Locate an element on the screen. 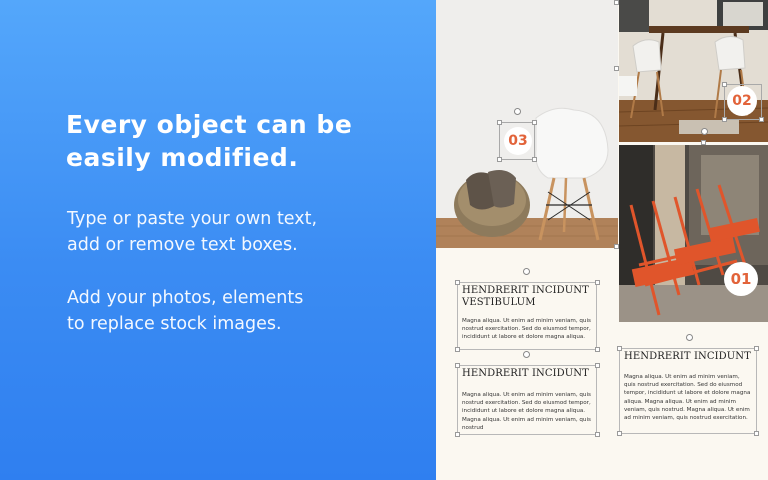  paragraph-1-line-1: Type or paste your own text, is located at coordinates (192, 219).